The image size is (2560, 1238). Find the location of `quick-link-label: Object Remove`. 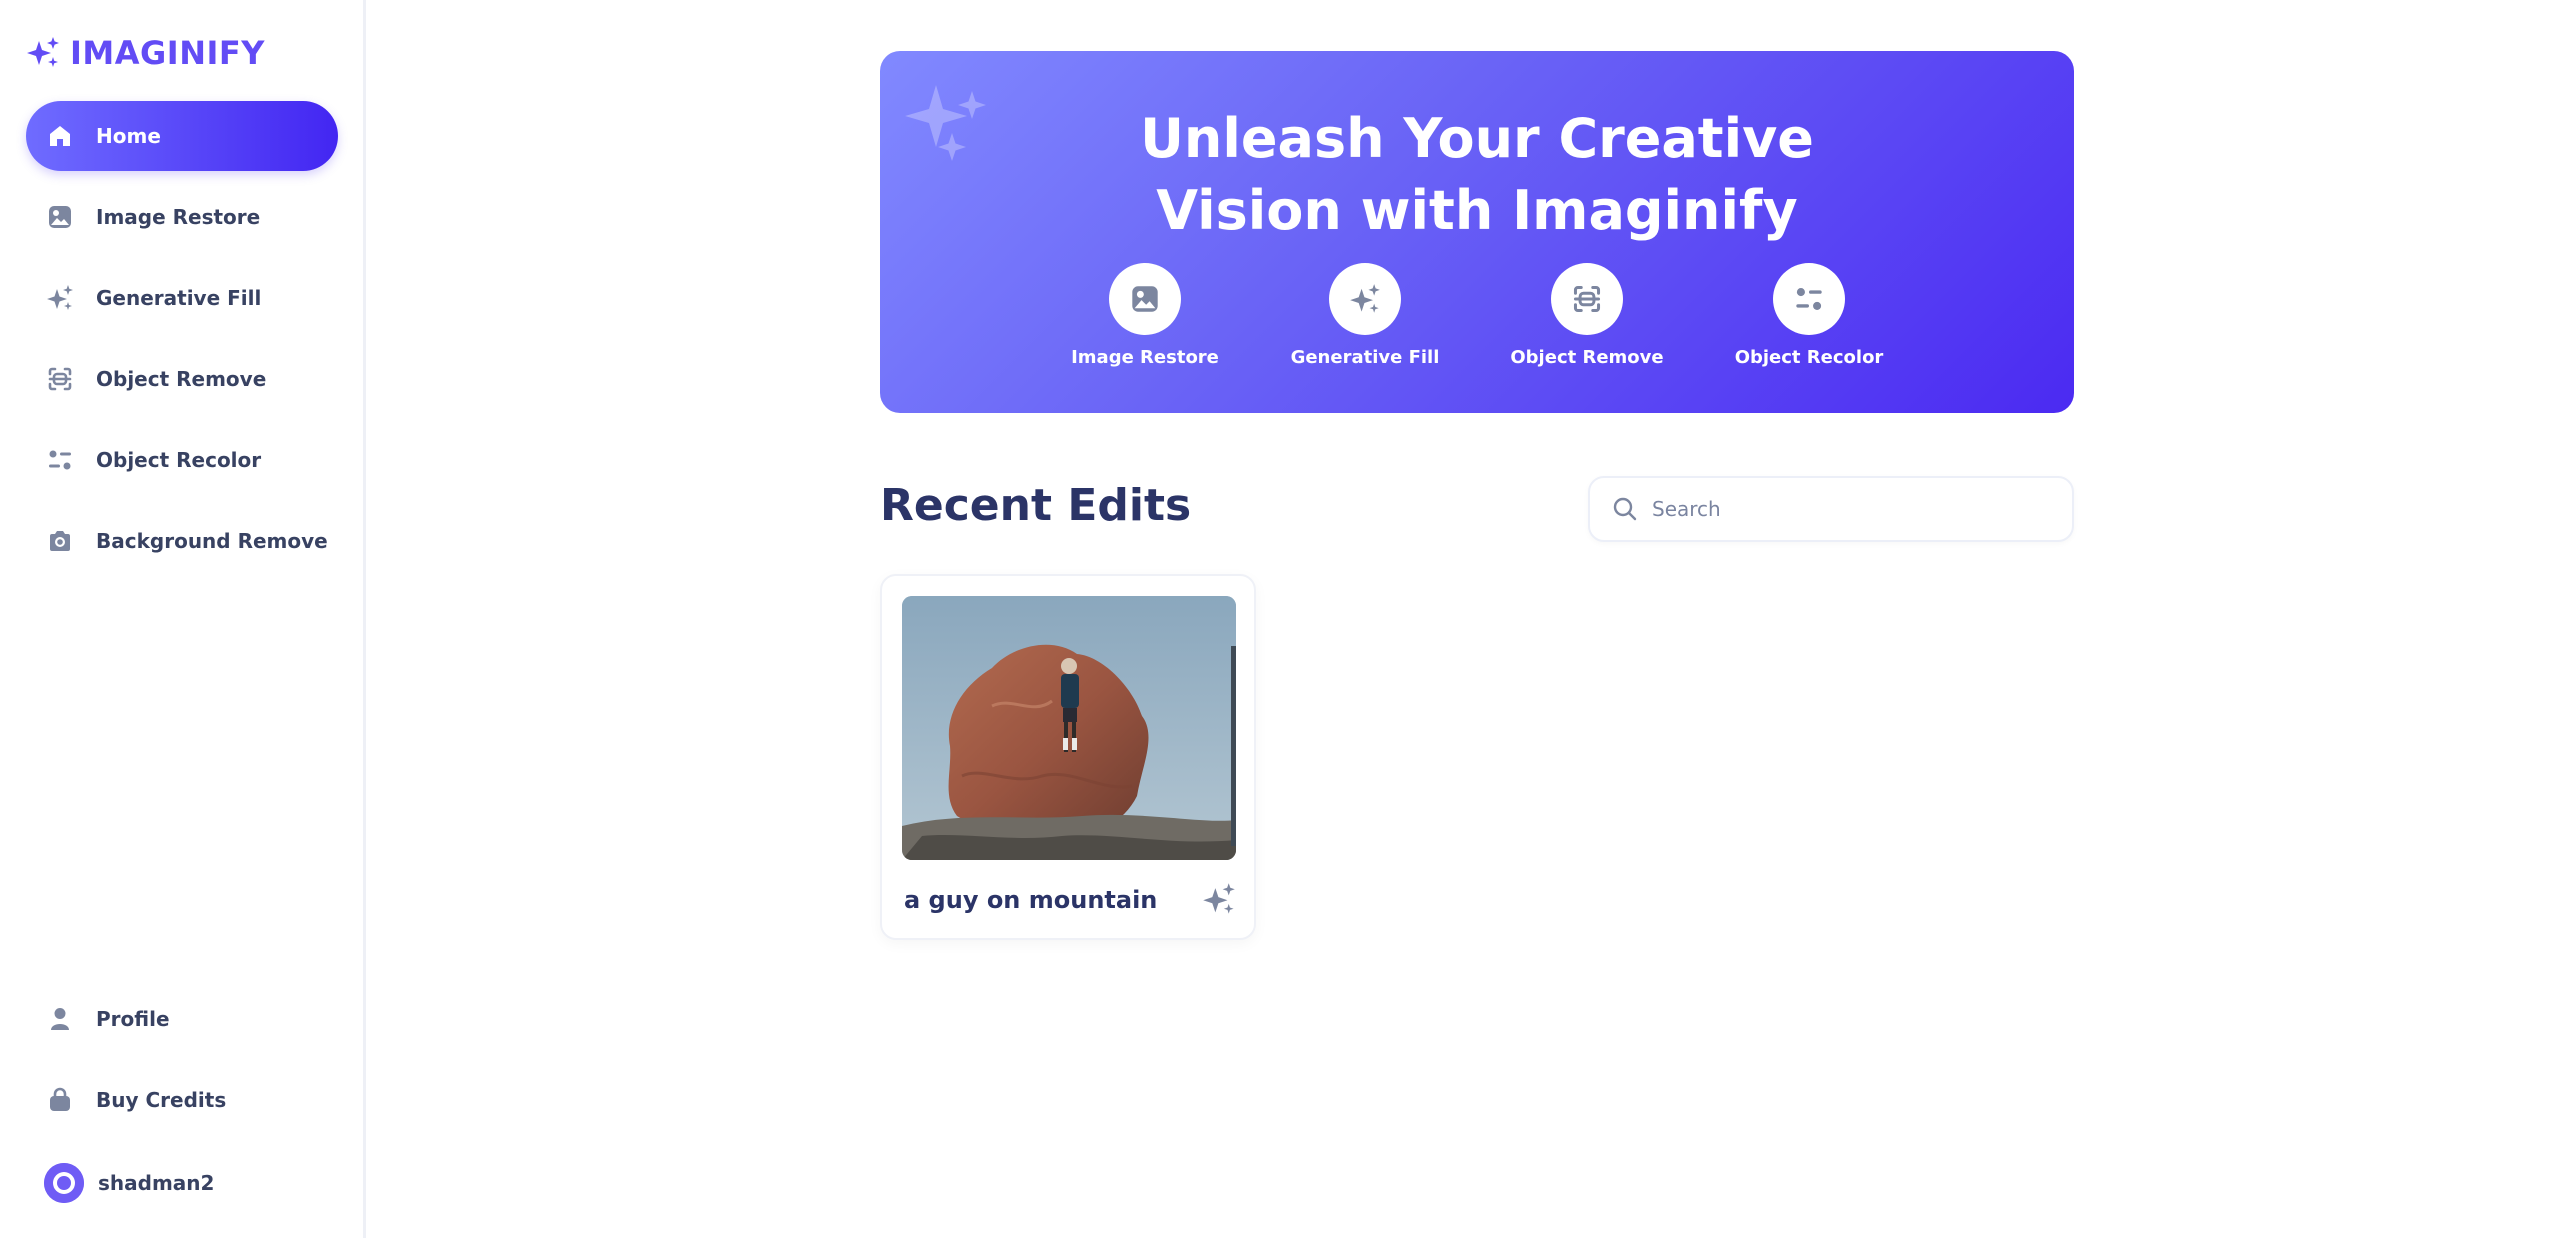

quick-link-label: Object Remove is located at coordinates (1587, 357).